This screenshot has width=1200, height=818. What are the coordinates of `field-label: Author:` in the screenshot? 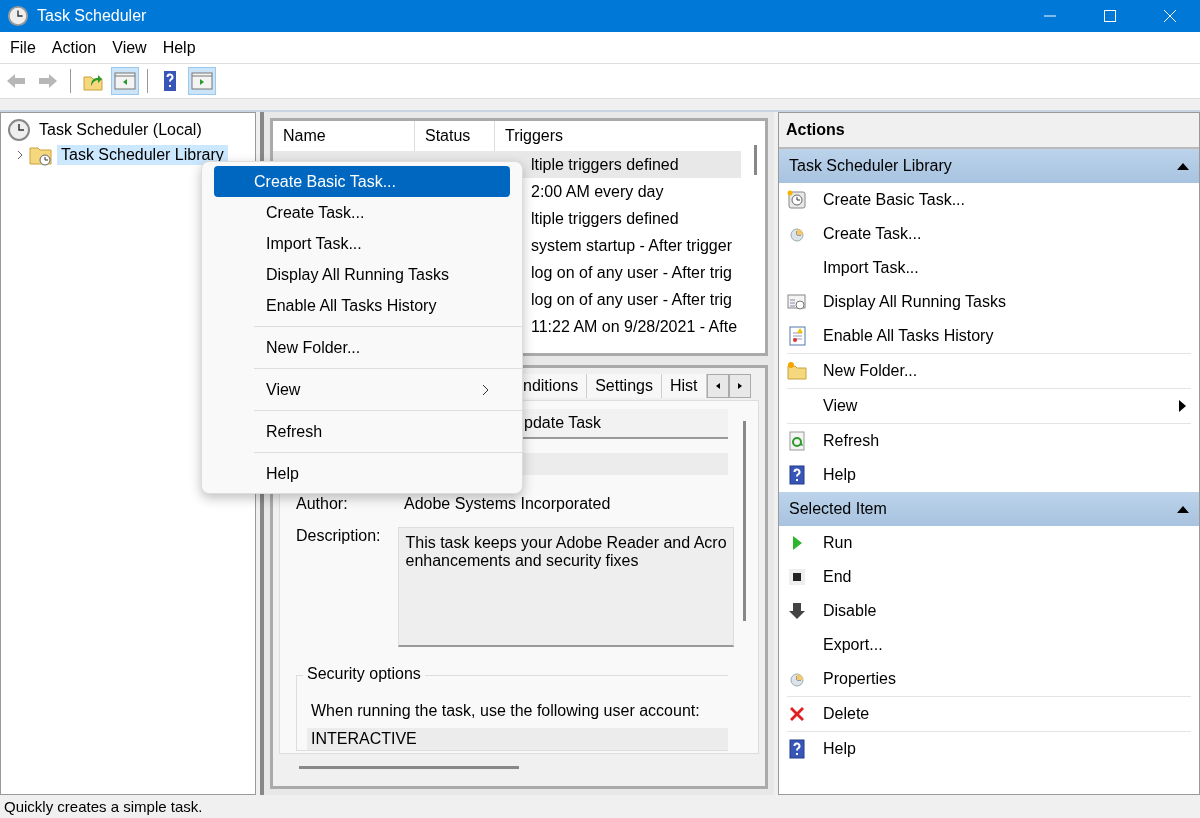 It's located at (322, 504).